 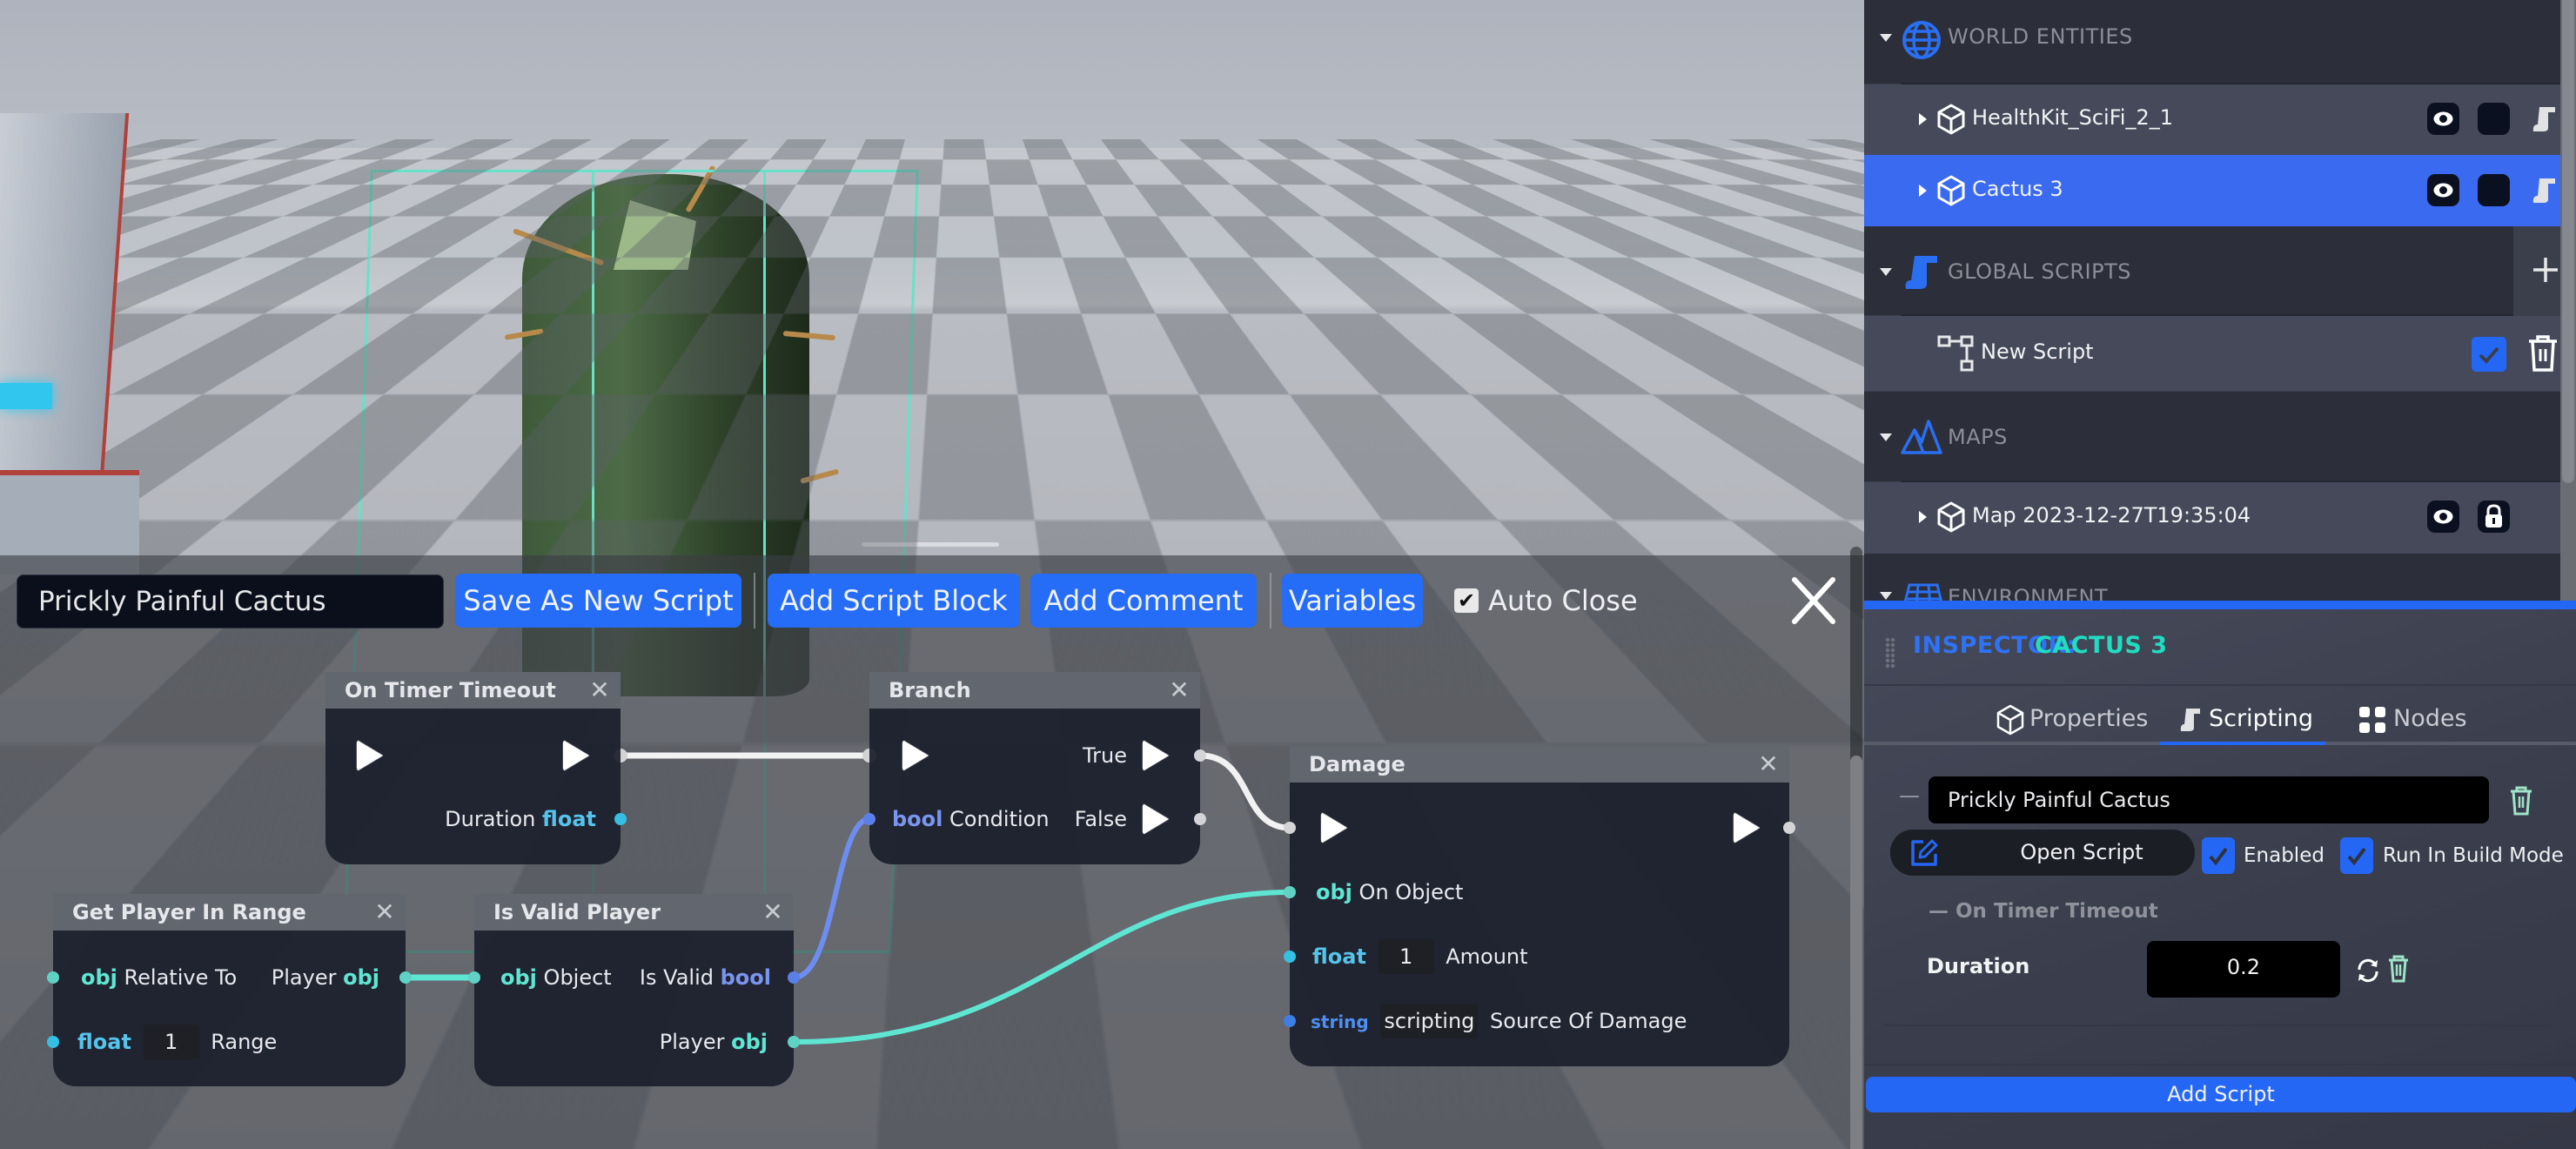 What do you see at coordinates (556, 977) in the screenshot?
I see `object-input: obj Object` at bounding box center [556, 977].